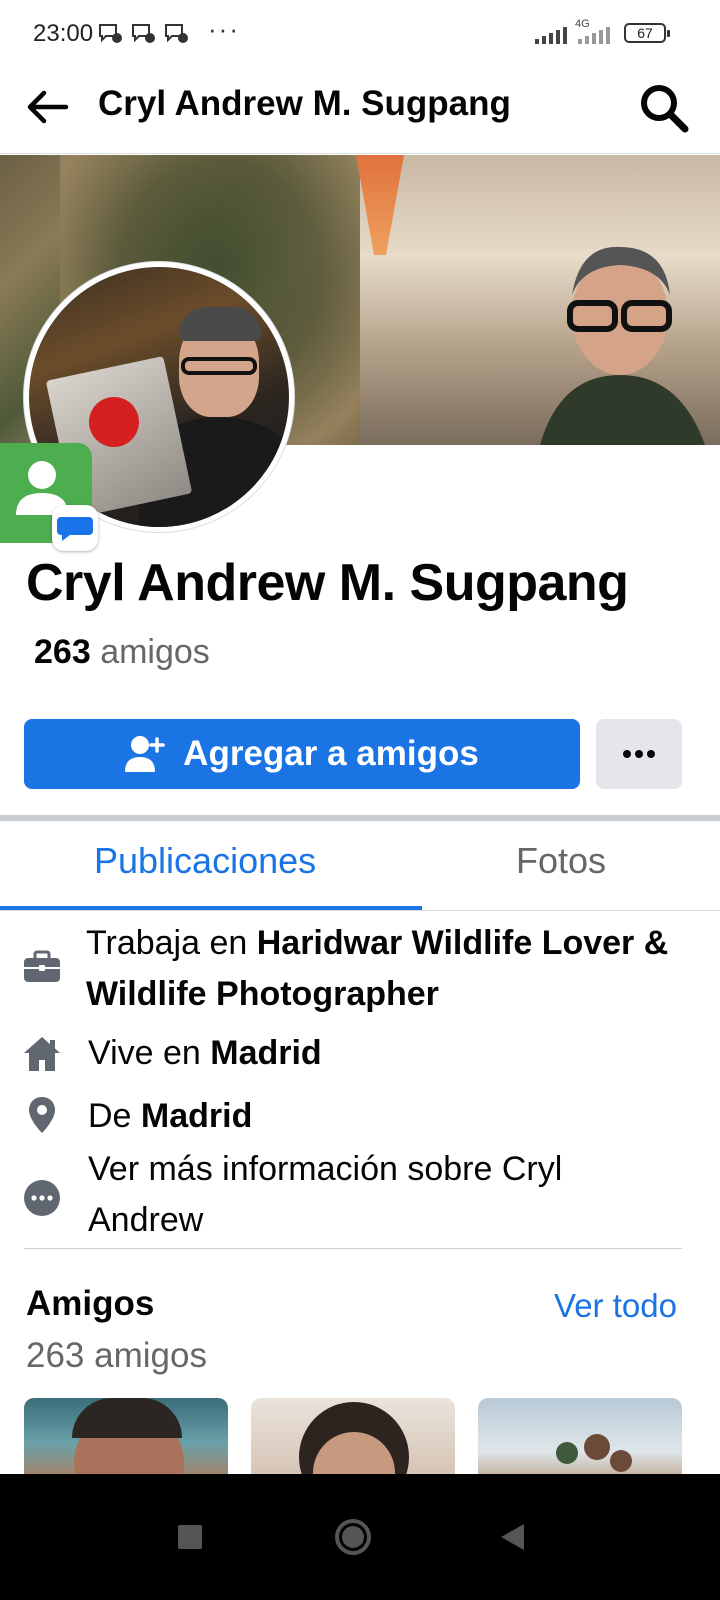 Image resolution: width=720 pixels, height=1600 pixels. Describe the element at coordinates (155, 652) in the screenshot. I see `friends-count-label: amigos` at that location.